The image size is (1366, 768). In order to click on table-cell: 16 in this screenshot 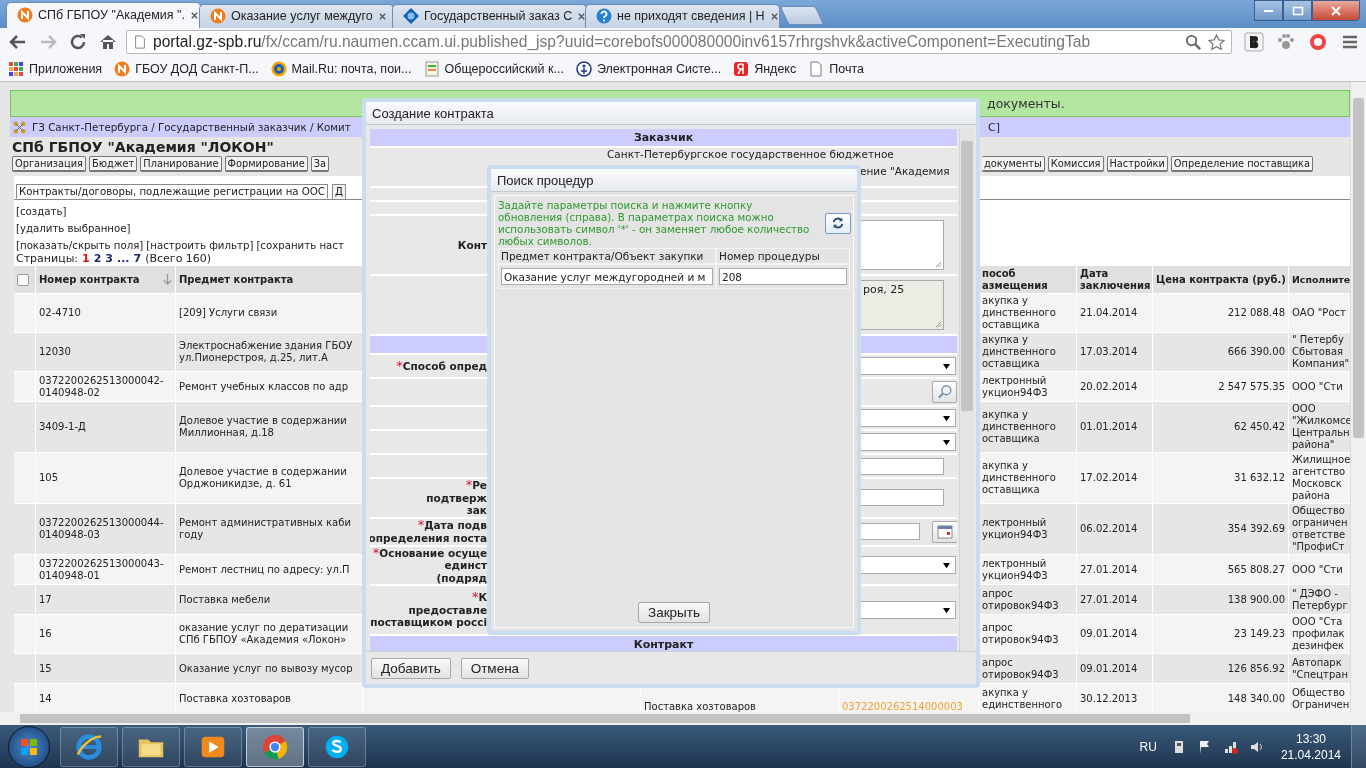, I will do `click(45, 634)`.